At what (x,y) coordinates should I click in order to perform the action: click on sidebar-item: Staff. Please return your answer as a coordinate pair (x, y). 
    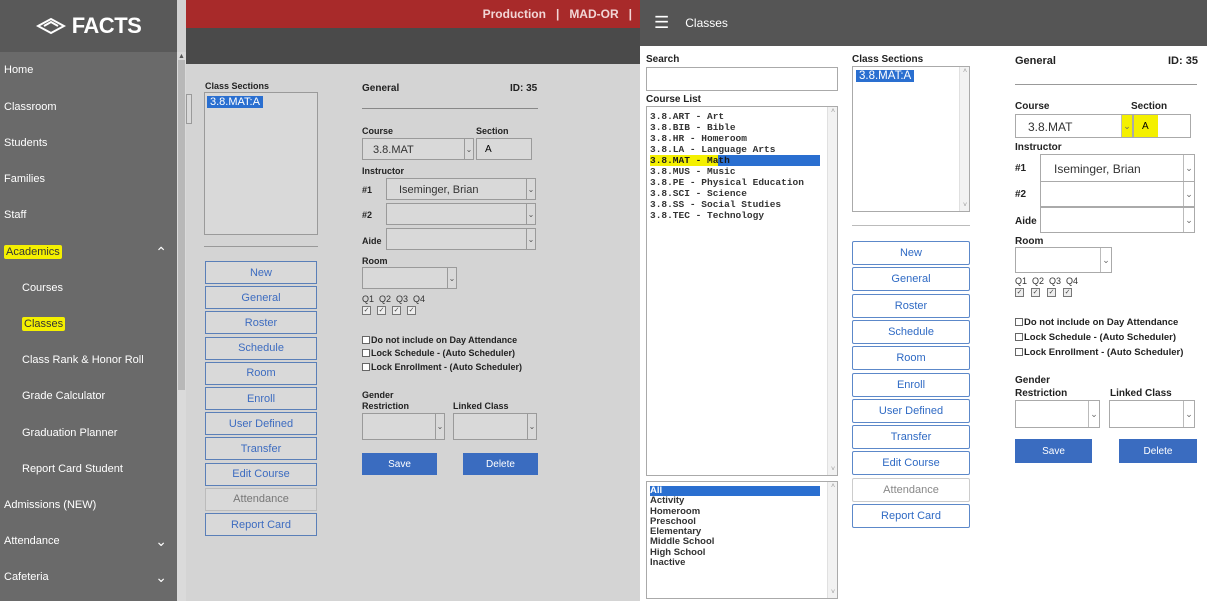
    Looking at the image, I should click on (88, 215).